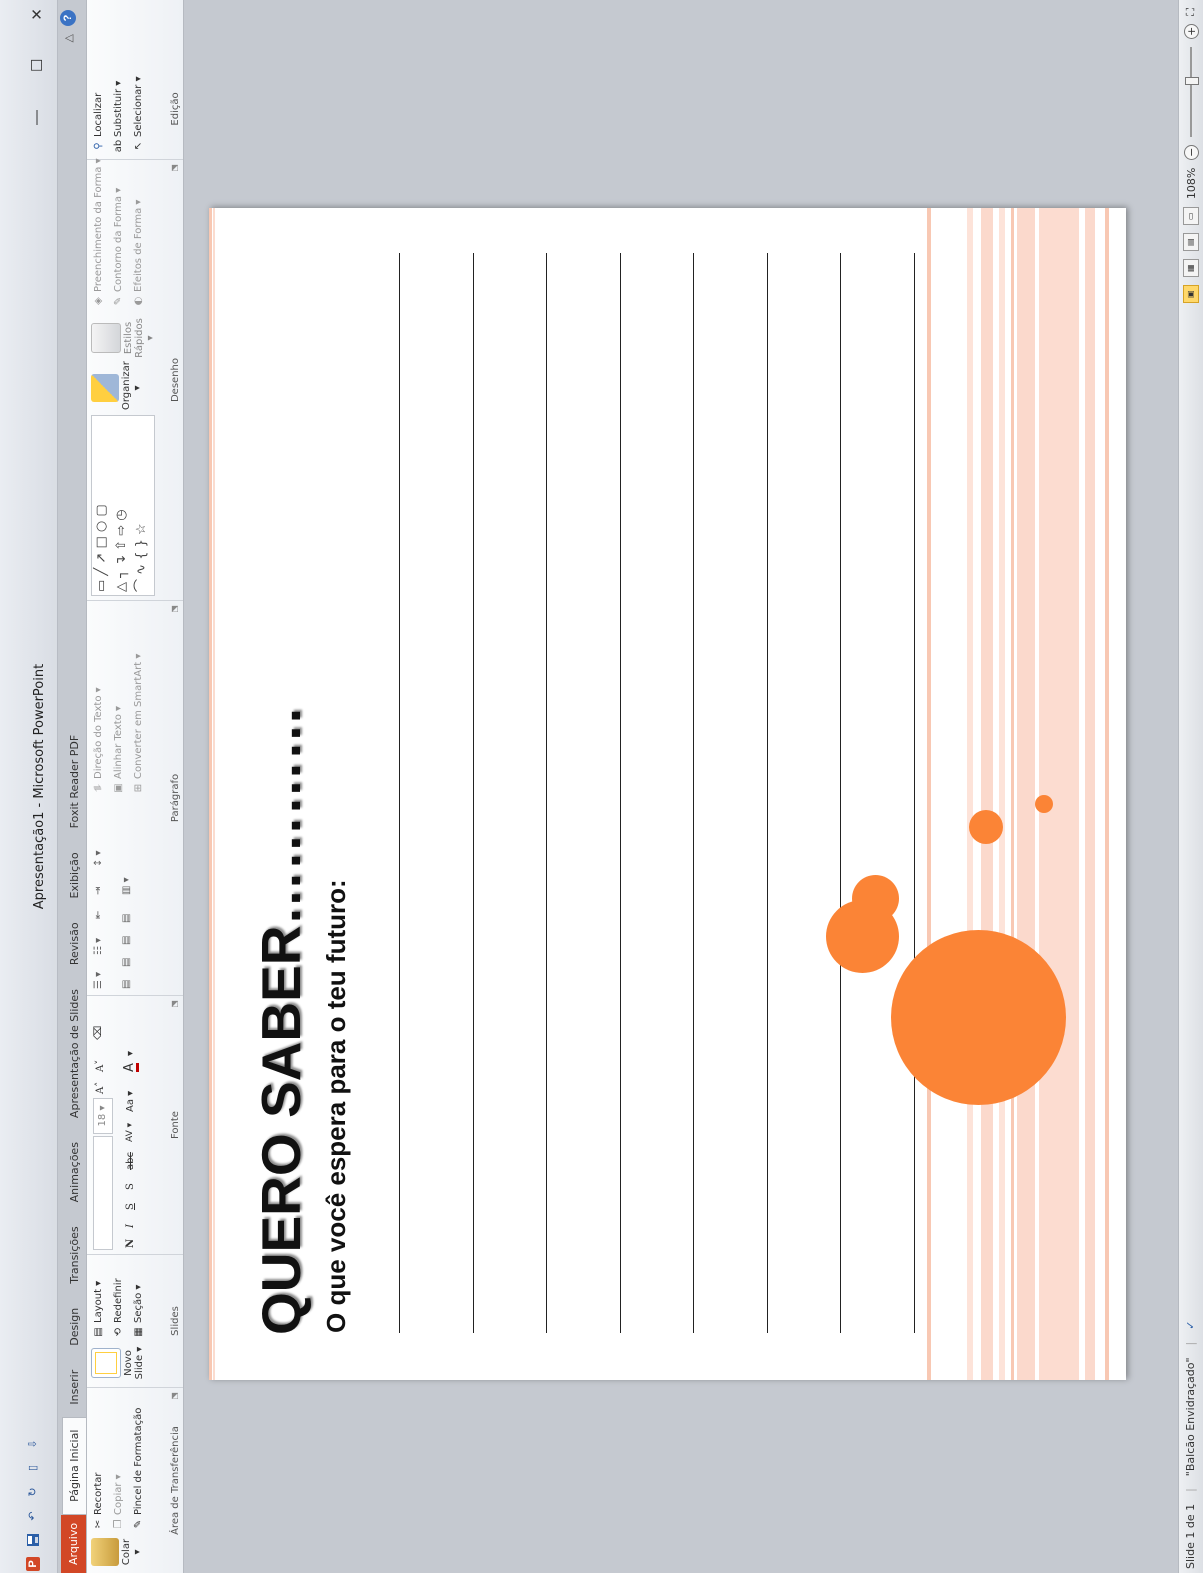 The image size is (1203, 1573). What do you see at coordinates (130, 1067) in the screenshot?
I see `font-color-button: A` at bounding box center [130, 1067].